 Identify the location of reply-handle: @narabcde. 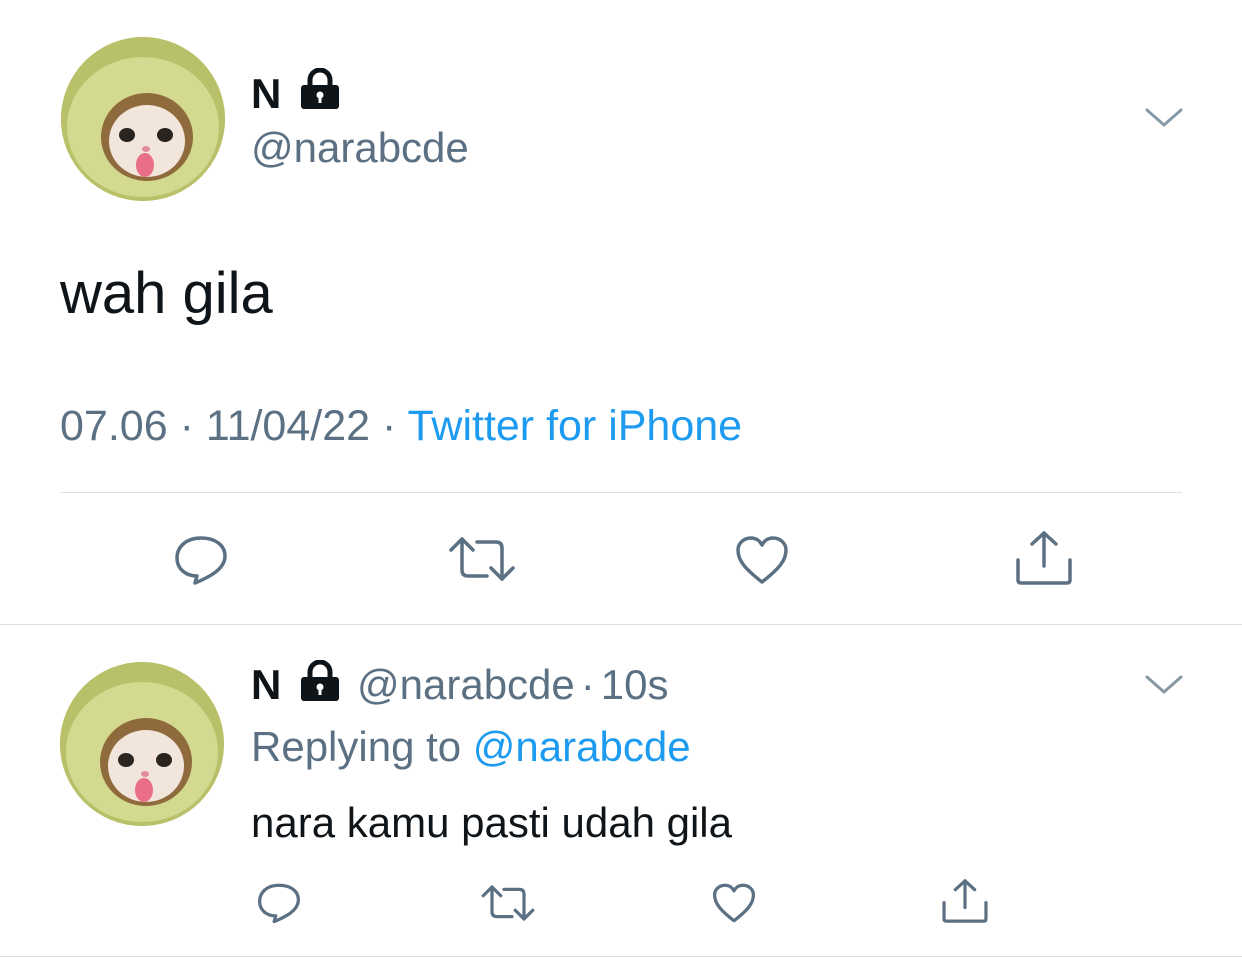
(466, 684).